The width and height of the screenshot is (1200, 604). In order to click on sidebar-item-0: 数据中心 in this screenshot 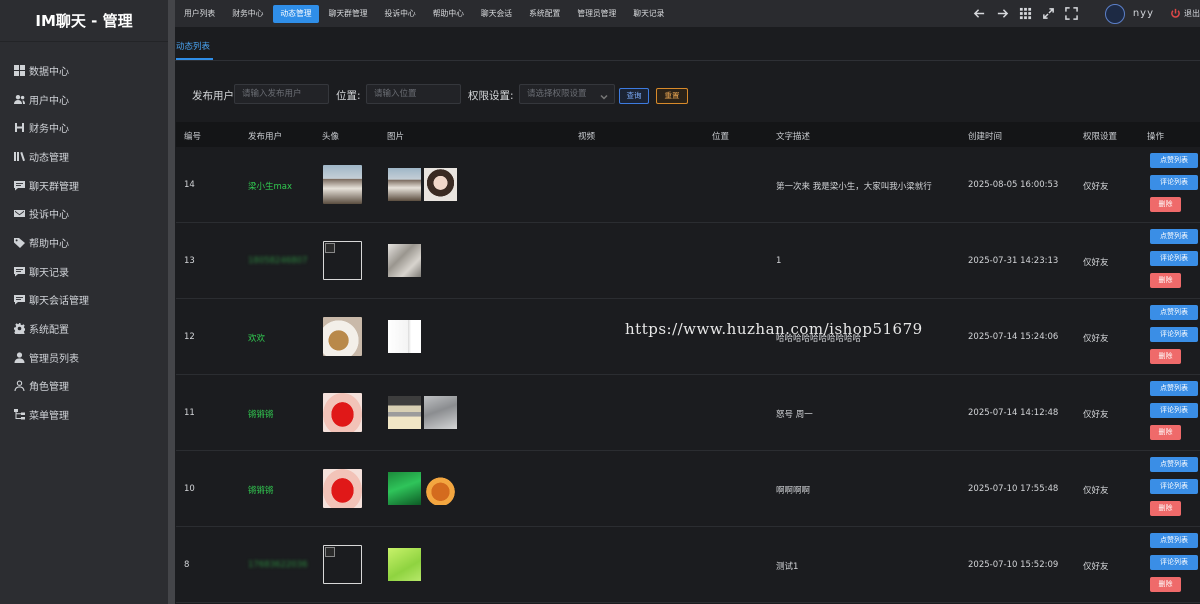, I will do `click(84, 70)`.